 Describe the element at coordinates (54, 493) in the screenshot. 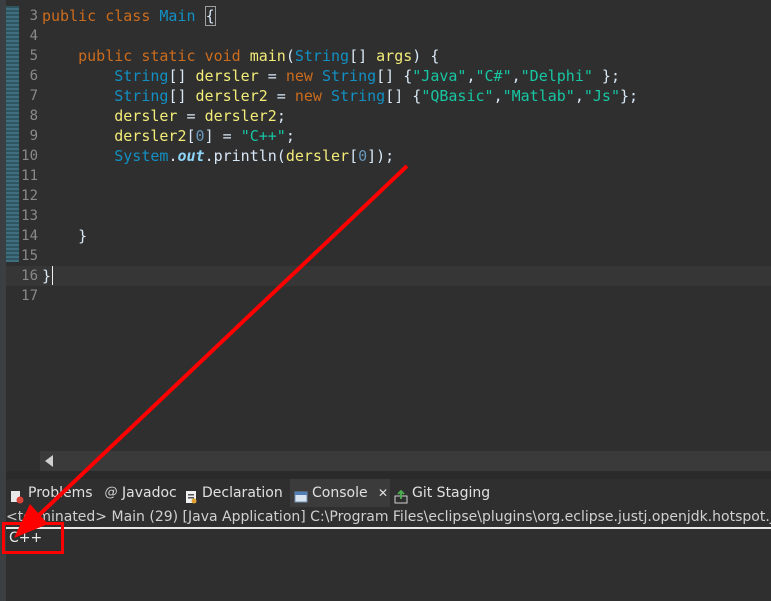

I see `tab-problems: Problems` at that location.